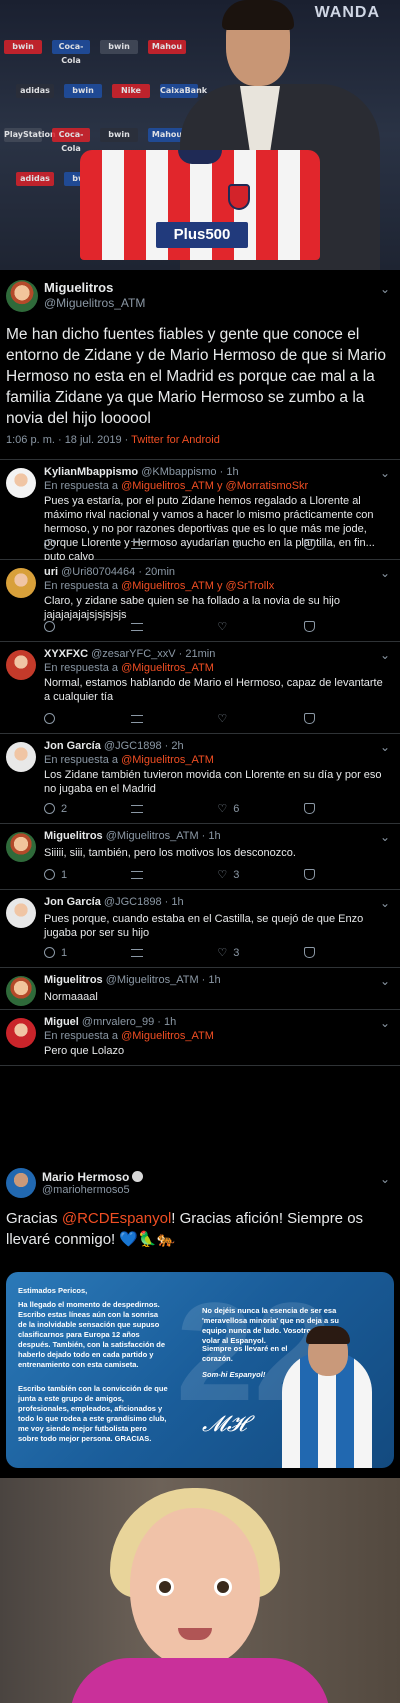 Image resolution: width=400 pixels, height=1703 pixels. Describe the element at coordinates (51, 572) in the screenshot. I see `author-name: uri` at that location.